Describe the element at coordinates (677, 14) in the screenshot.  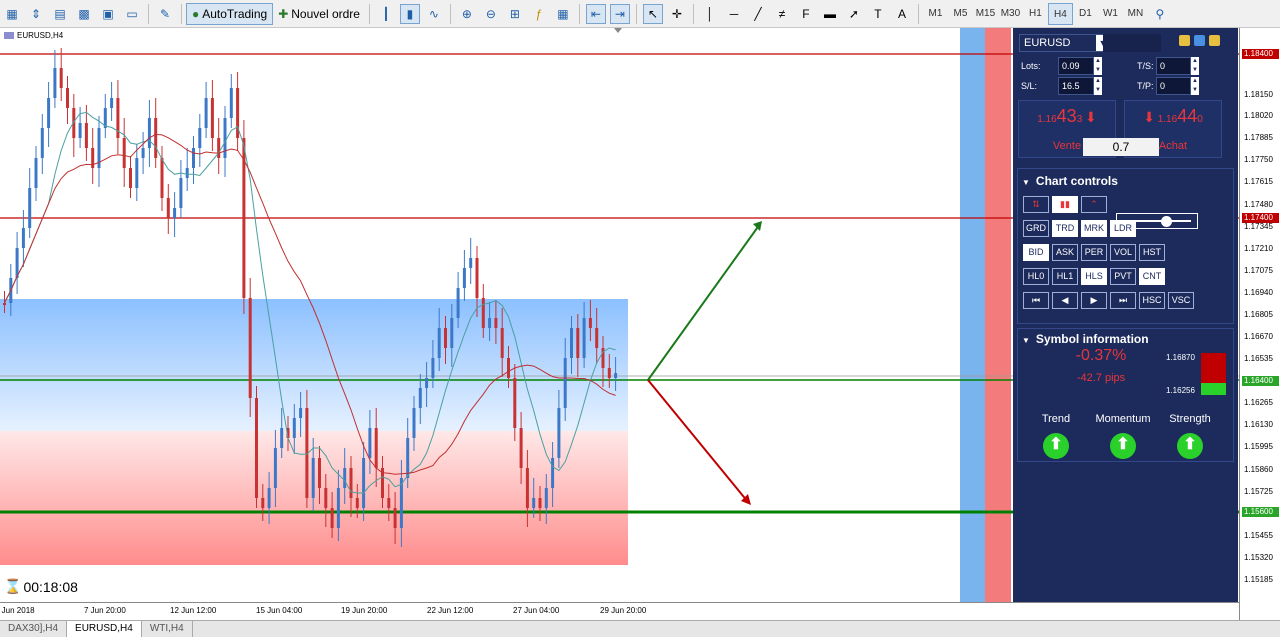
I see `crosshair-icon: ✛` at that location.